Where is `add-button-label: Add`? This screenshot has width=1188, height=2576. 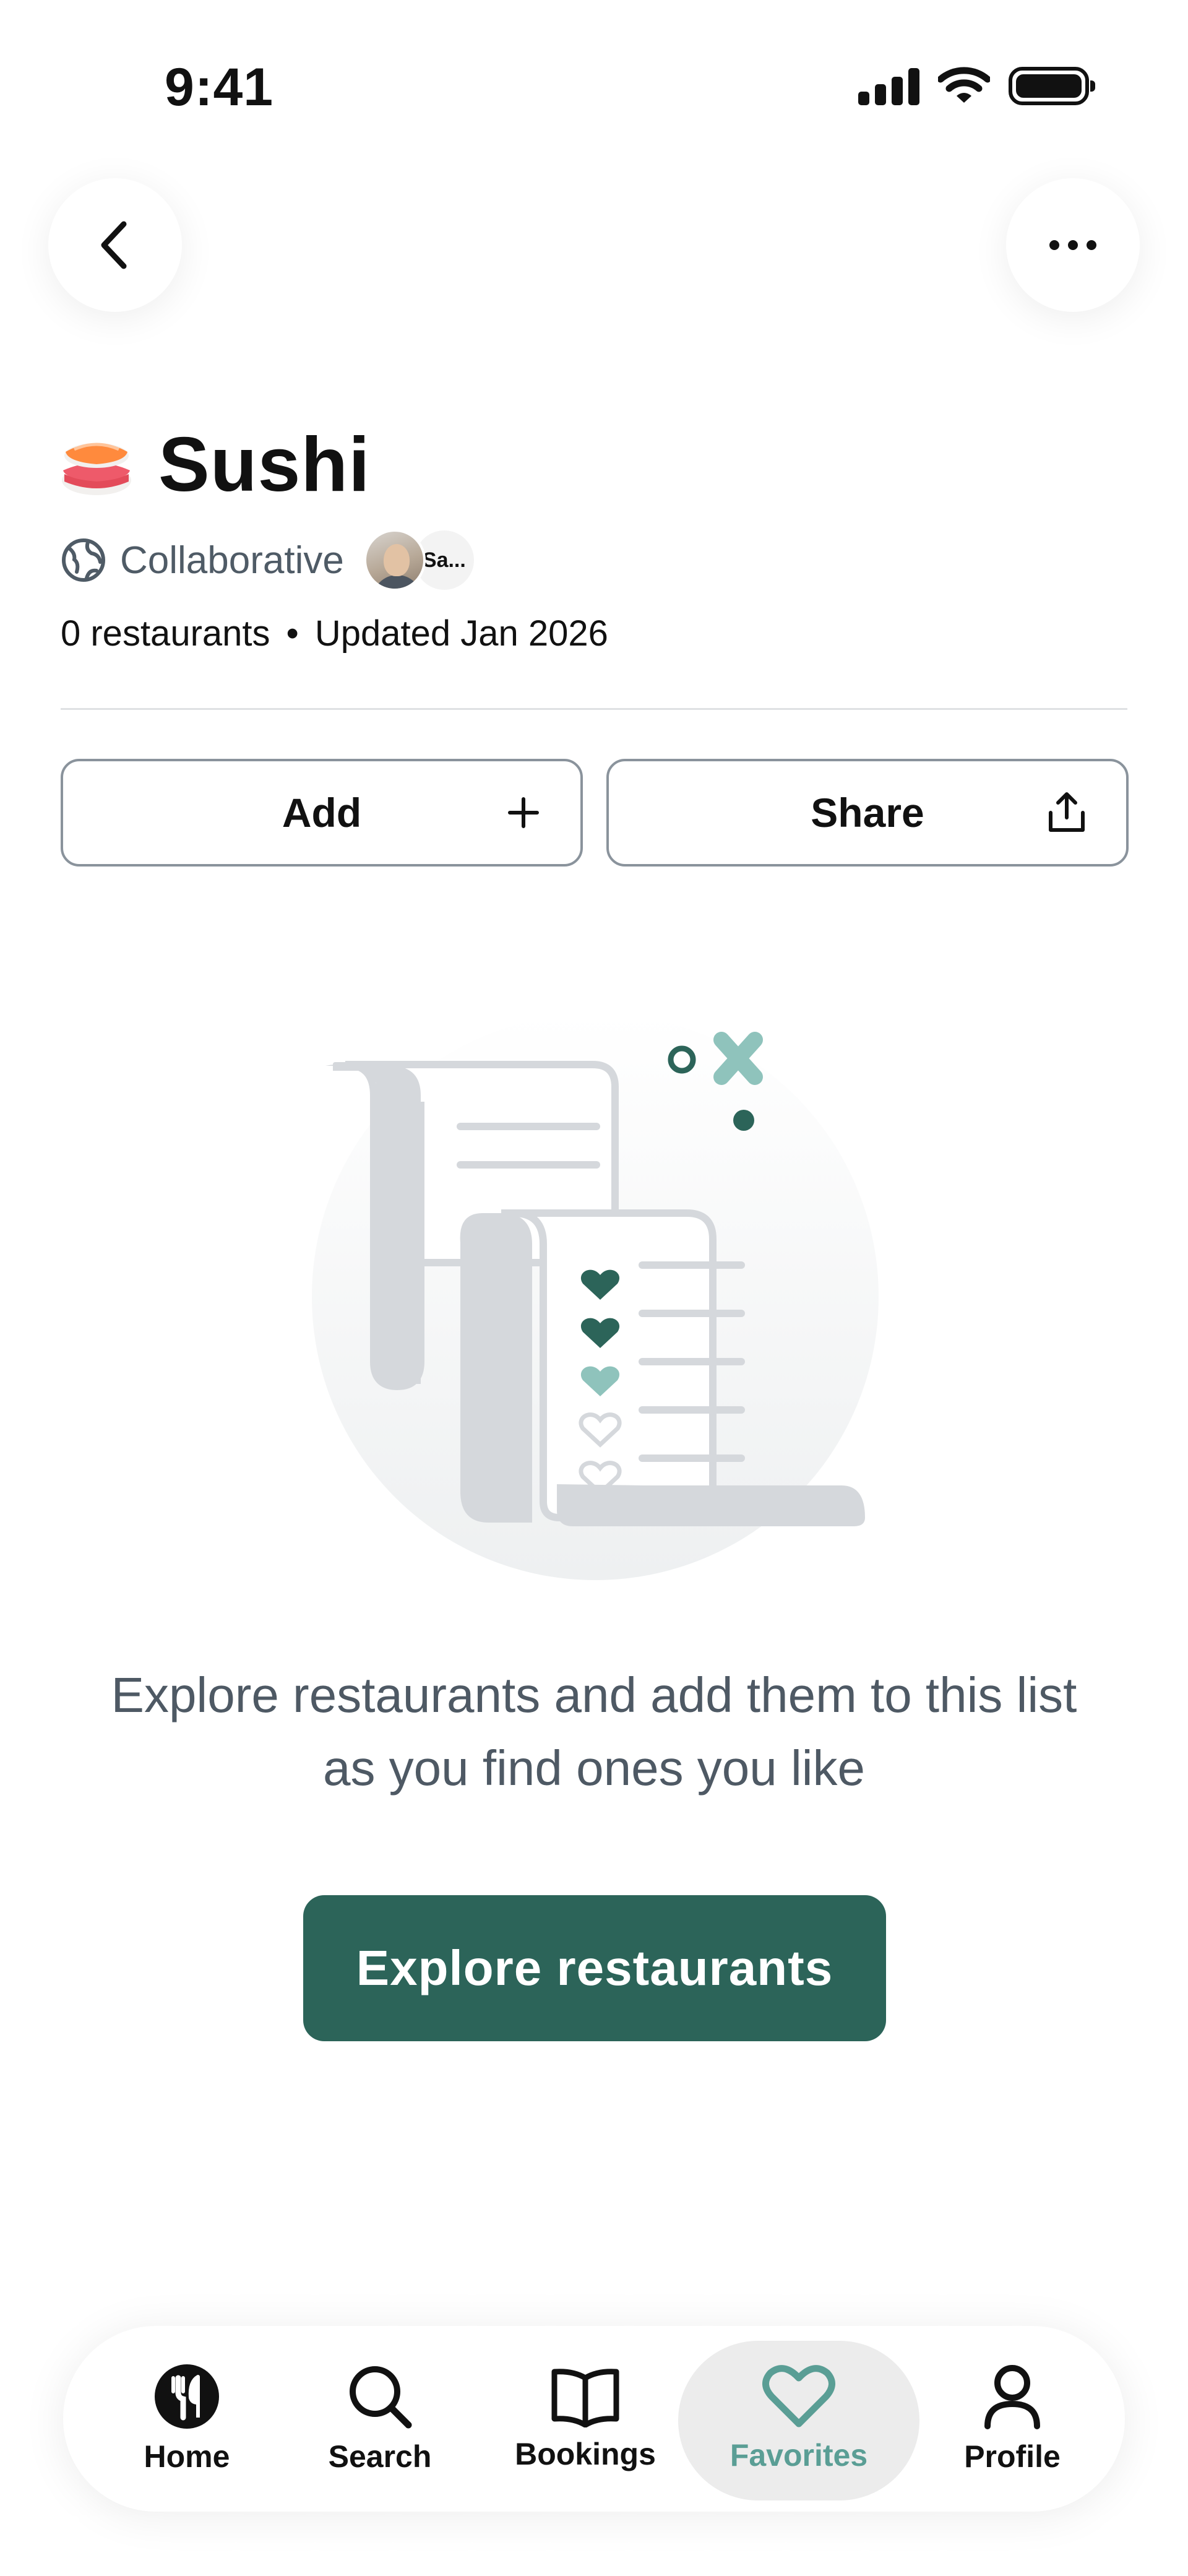 add-button-label: Add is located at coordinates (322, 813).